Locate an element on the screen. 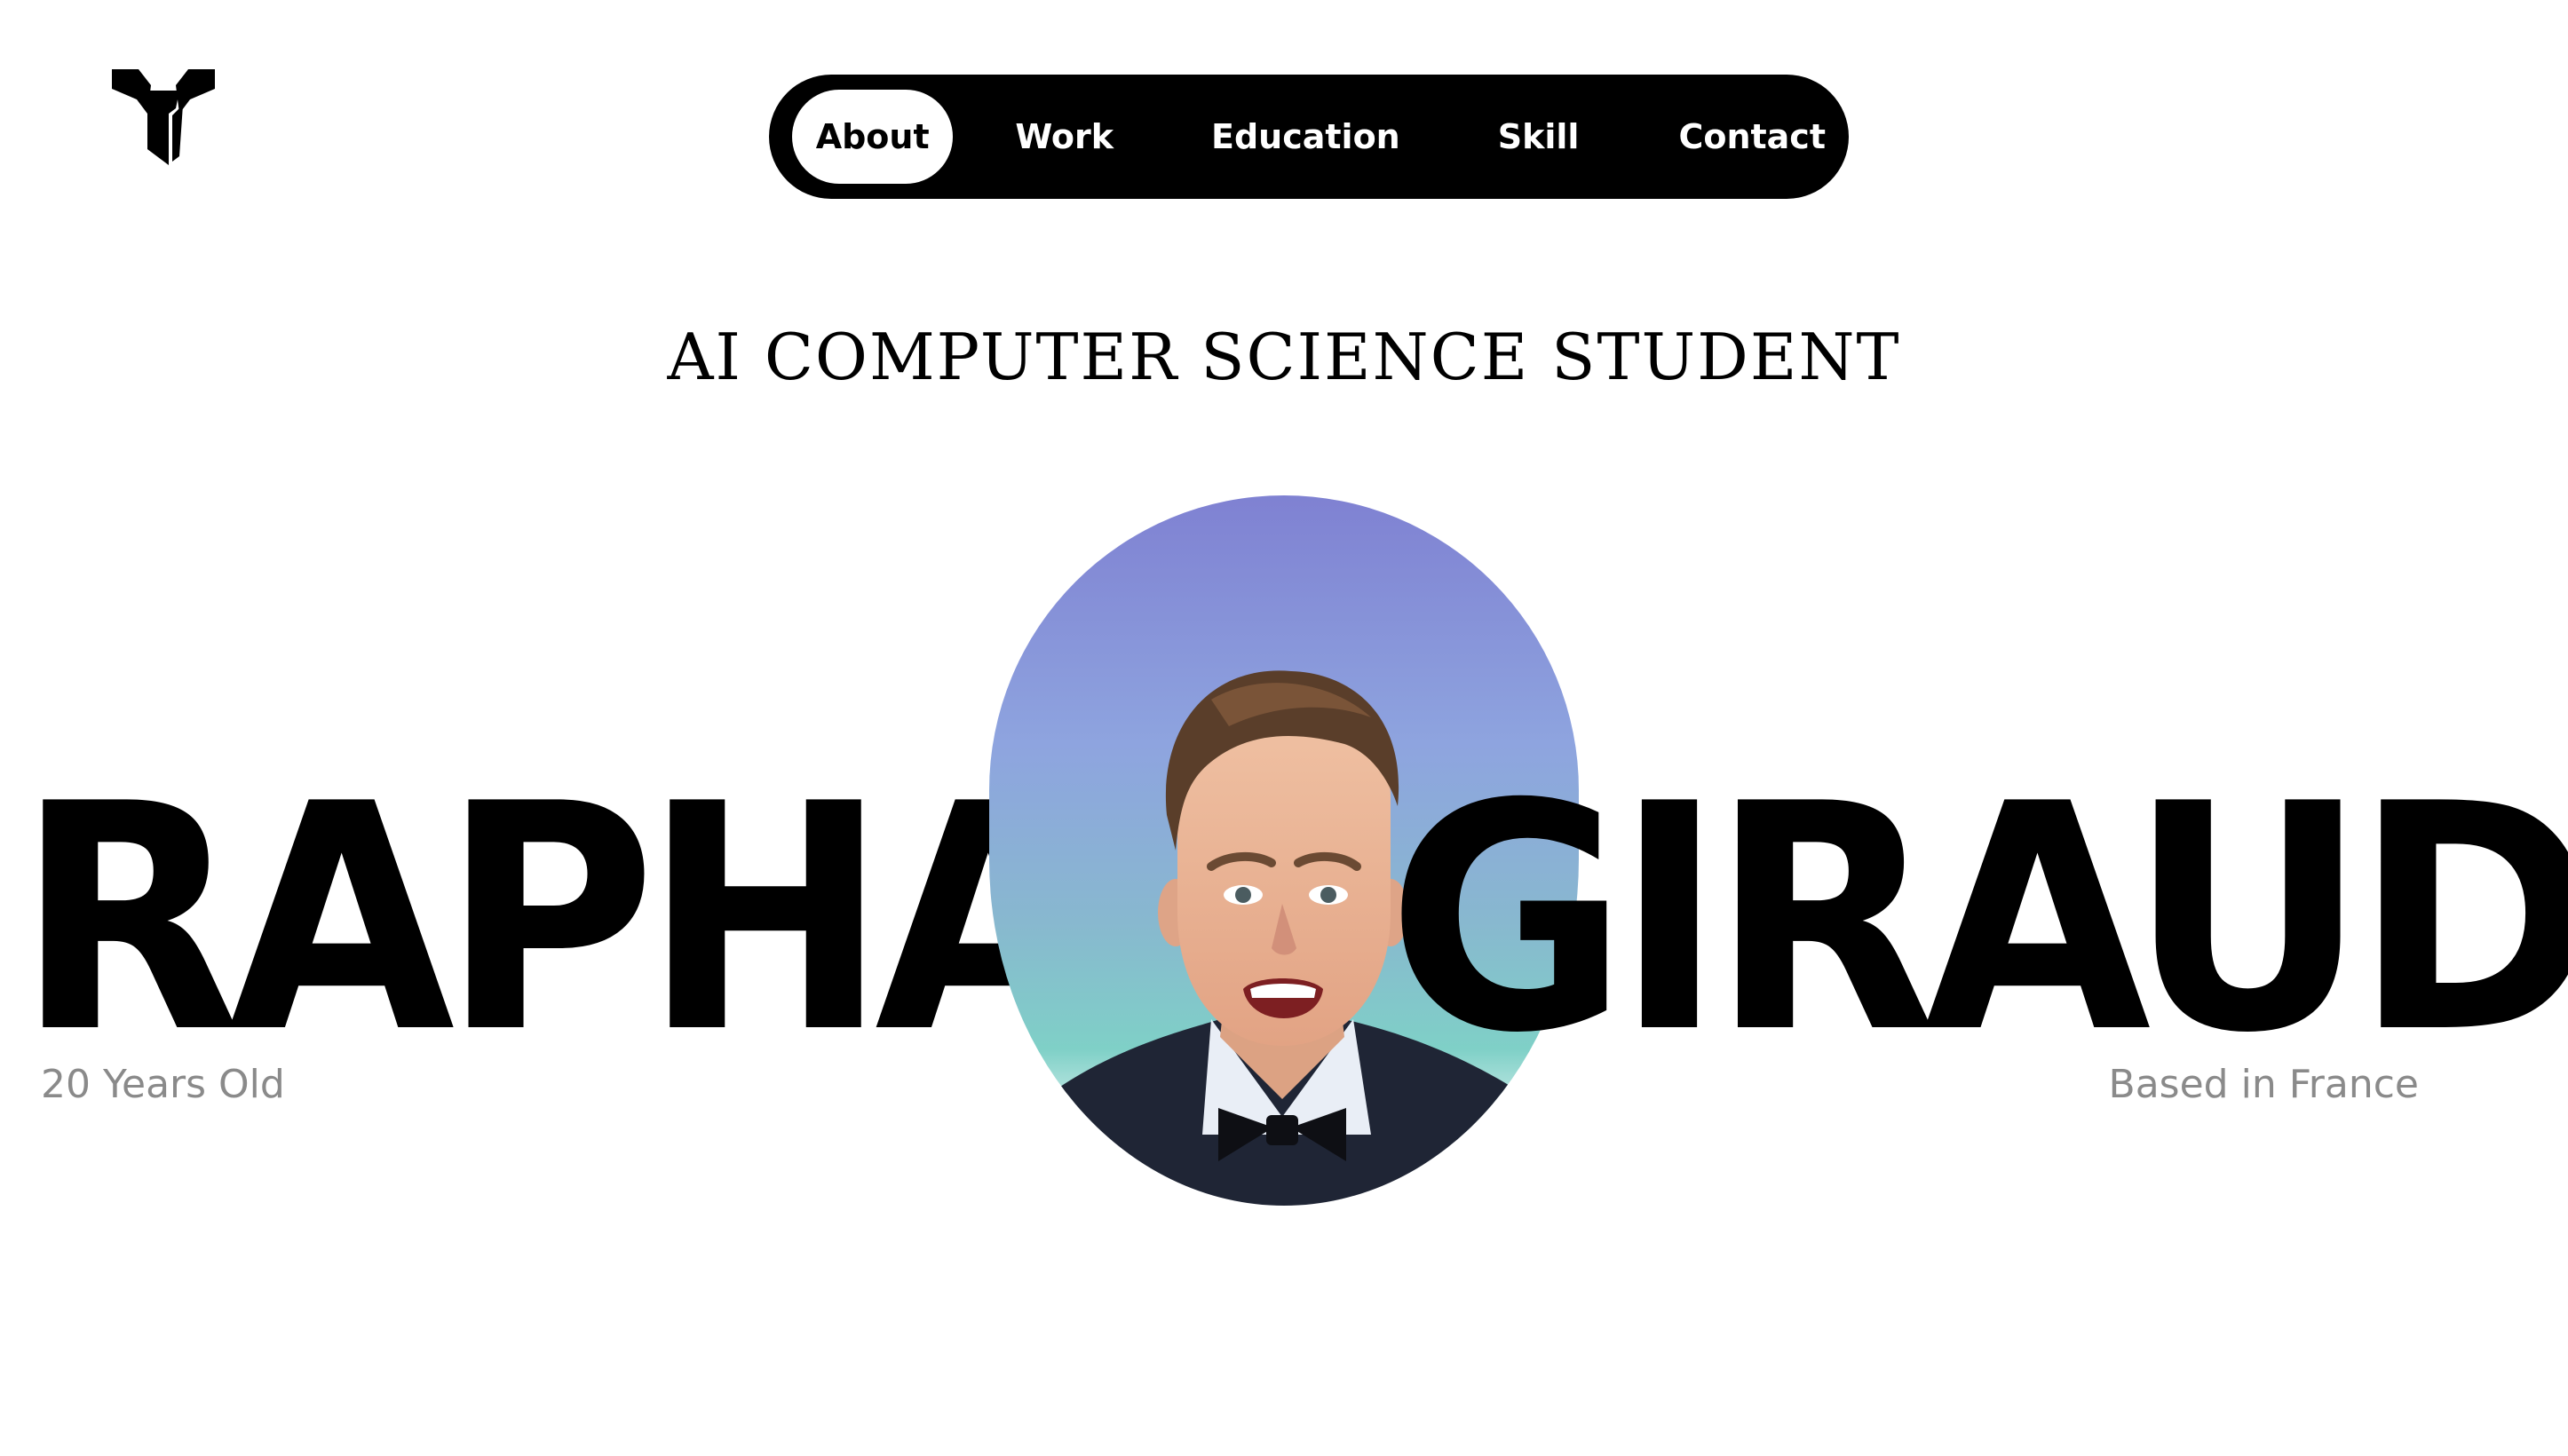 This screenshot has height=1456, width=2568. main-nav: About Work Education Skill Contact is located at coordinates (1309, 137).